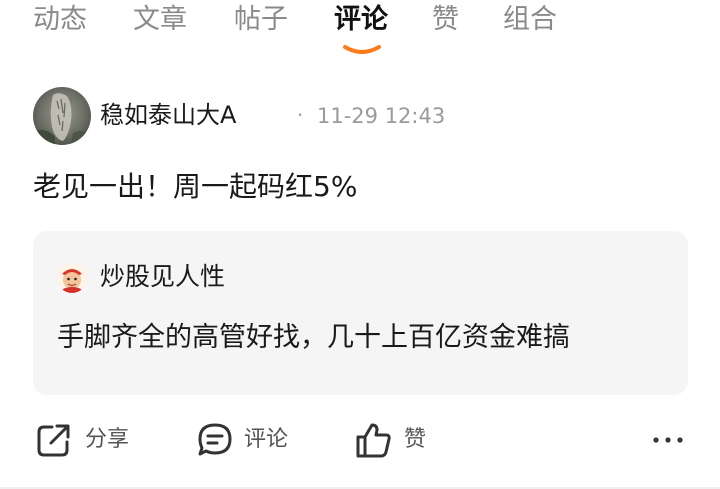 This screenshot has height=489, width=720. I want to click on comment-label: 评论, so click(266, 439).